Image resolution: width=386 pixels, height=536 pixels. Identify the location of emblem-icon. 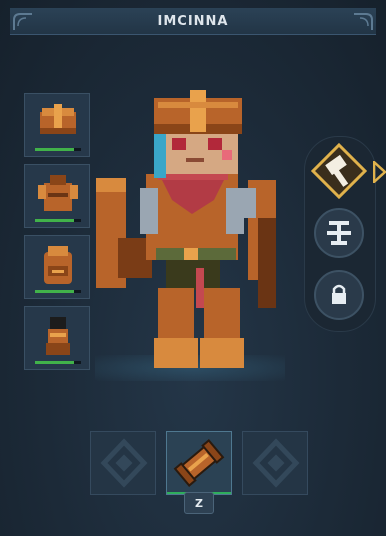
(339, 233).